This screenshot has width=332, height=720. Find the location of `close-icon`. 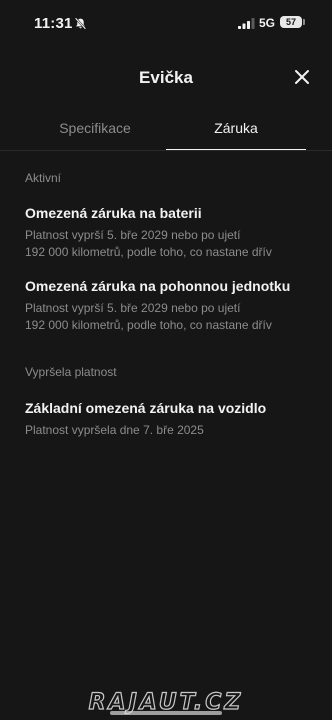

close-icon is located at coordinates (302, 77).